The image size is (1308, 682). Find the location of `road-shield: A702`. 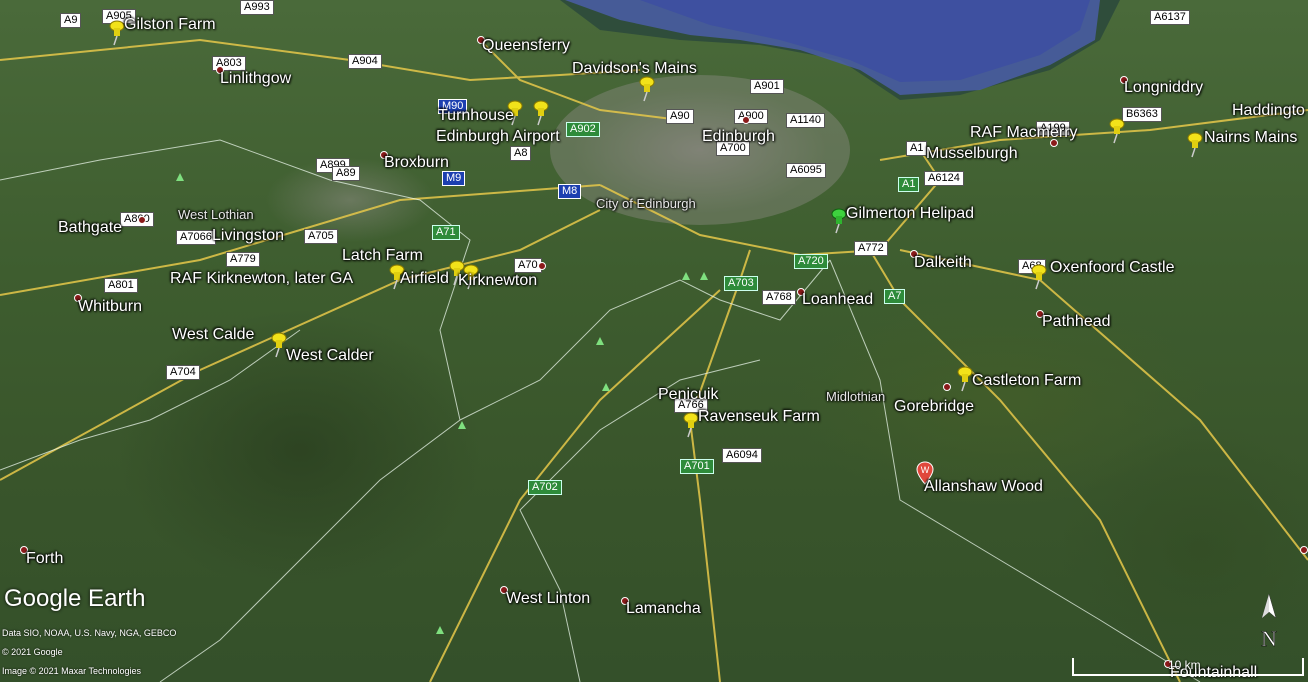

road-shield: A702 is located at coordinates (545, 487).